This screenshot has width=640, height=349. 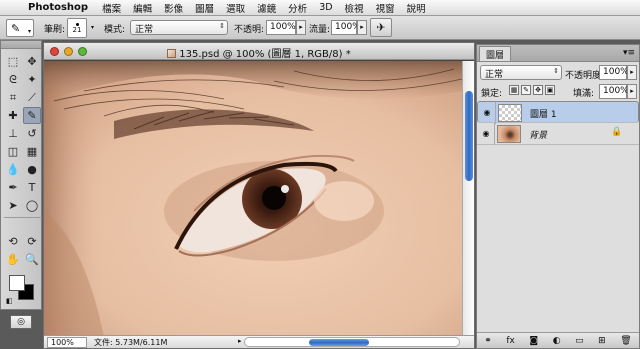 I want to click on trash-icon: 🗑, so click(x=625, y=341).